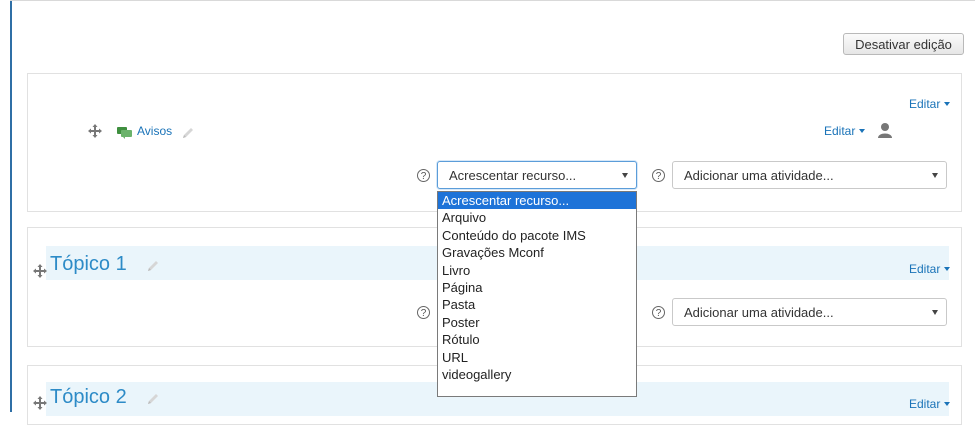  What do you see at coordinates (925, 269) in the screenshot?
I see `topic-1-edit-label: Editar` at bounding box center [925, 269].